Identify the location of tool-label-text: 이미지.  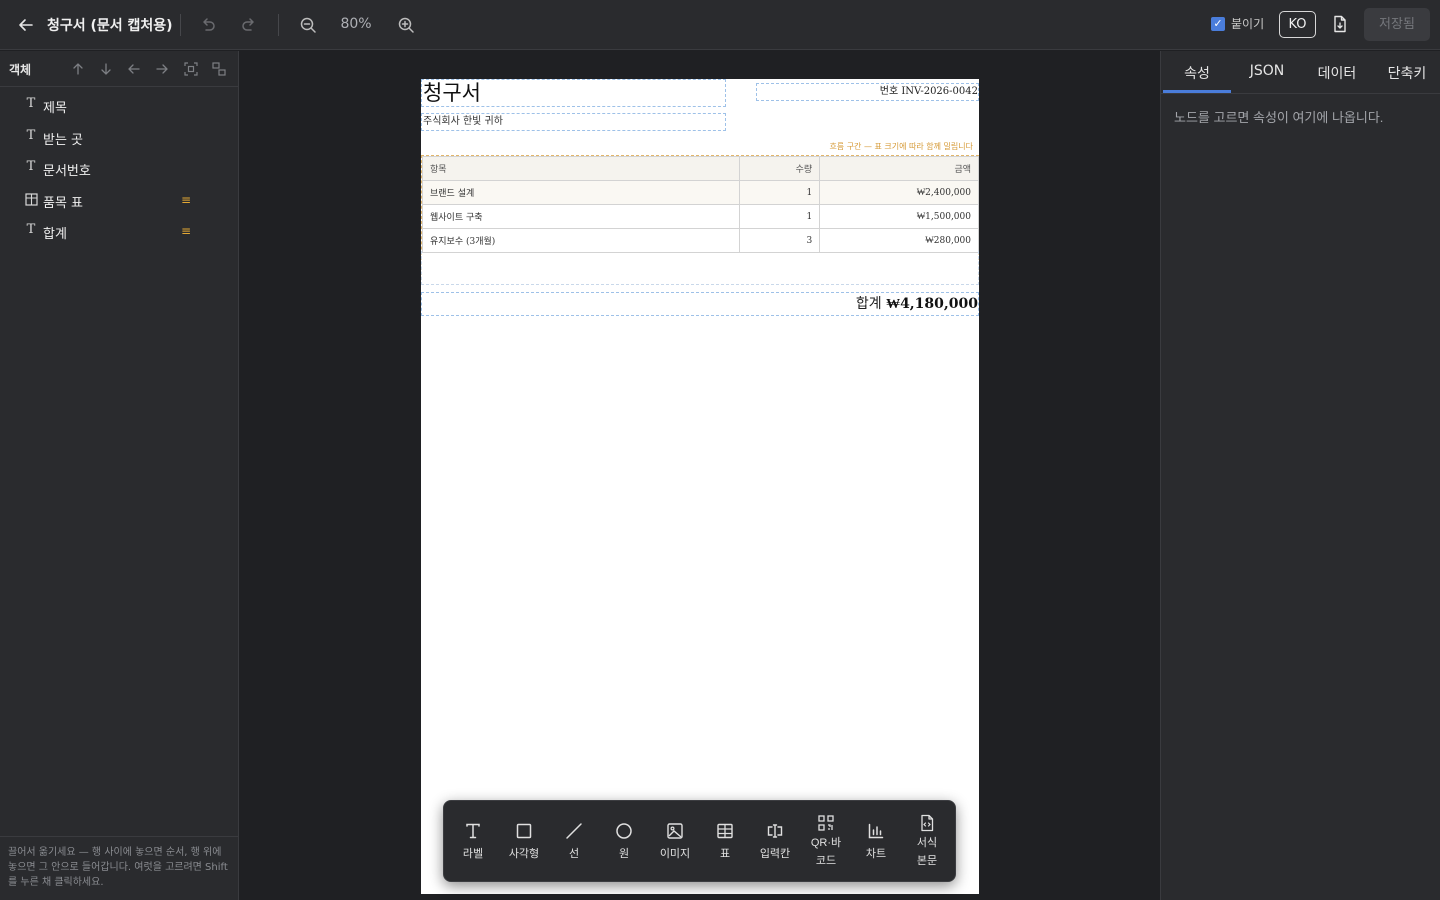
(675, 854).